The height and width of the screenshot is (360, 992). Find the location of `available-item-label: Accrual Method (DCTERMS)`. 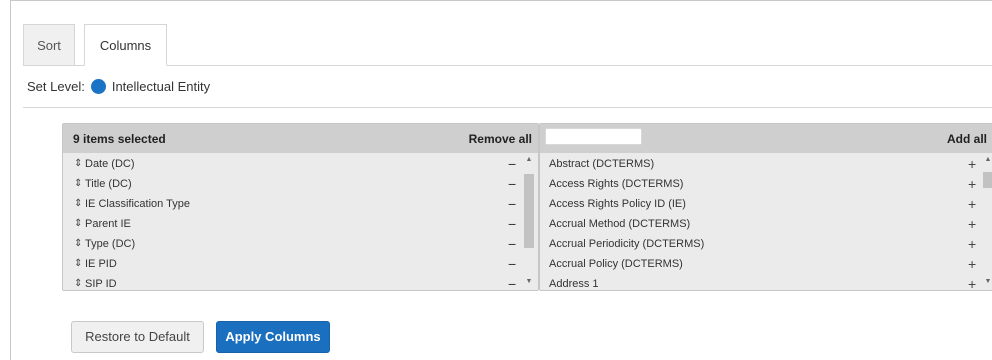

available-item-label: Accrual Method (DCTERMS) is located at coordinates (620, 224).